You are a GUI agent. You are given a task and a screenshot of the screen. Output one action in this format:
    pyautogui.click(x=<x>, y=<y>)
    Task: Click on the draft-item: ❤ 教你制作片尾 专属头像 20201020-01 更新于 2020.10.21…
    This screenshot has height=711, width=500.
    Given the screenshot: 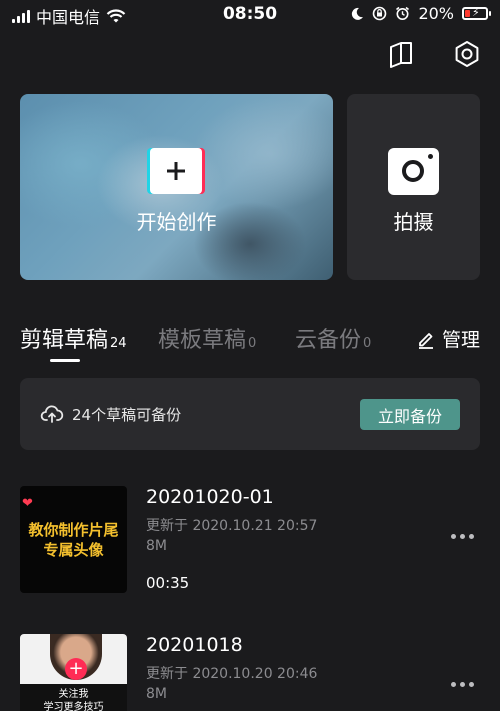 What is the action you would take?
    pyautogui.click(x=250, y=541)
    